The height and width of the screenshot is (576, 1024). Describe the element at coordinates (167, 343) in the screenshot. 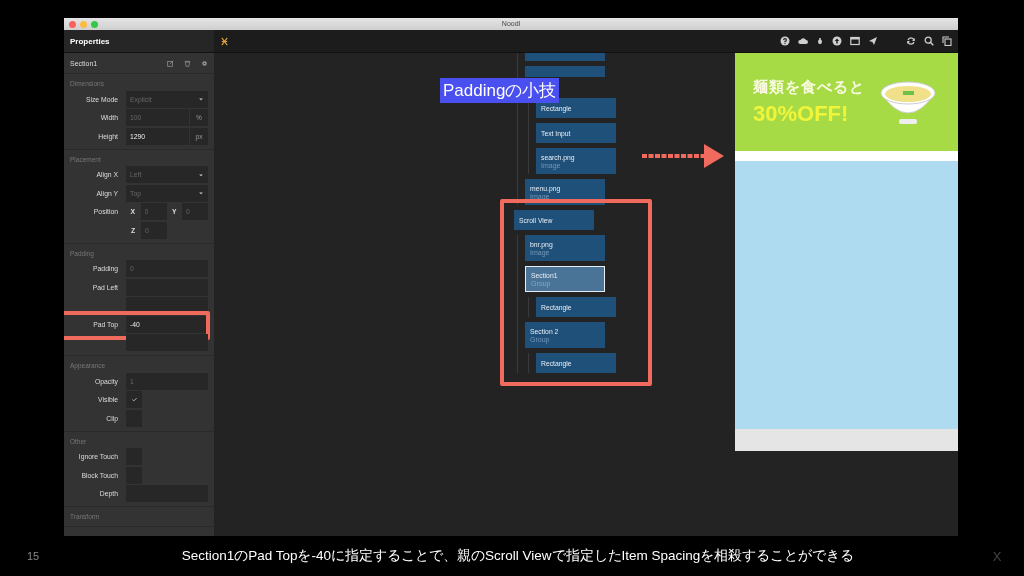

I see `number-field` at that location.